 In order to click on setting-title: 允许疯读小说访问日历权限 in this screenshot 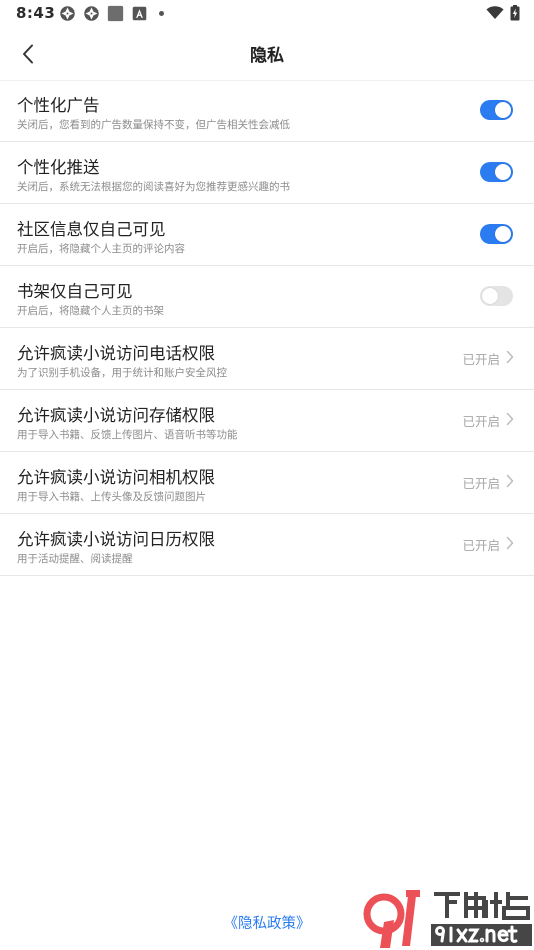, I will do `click(116, 539)`.